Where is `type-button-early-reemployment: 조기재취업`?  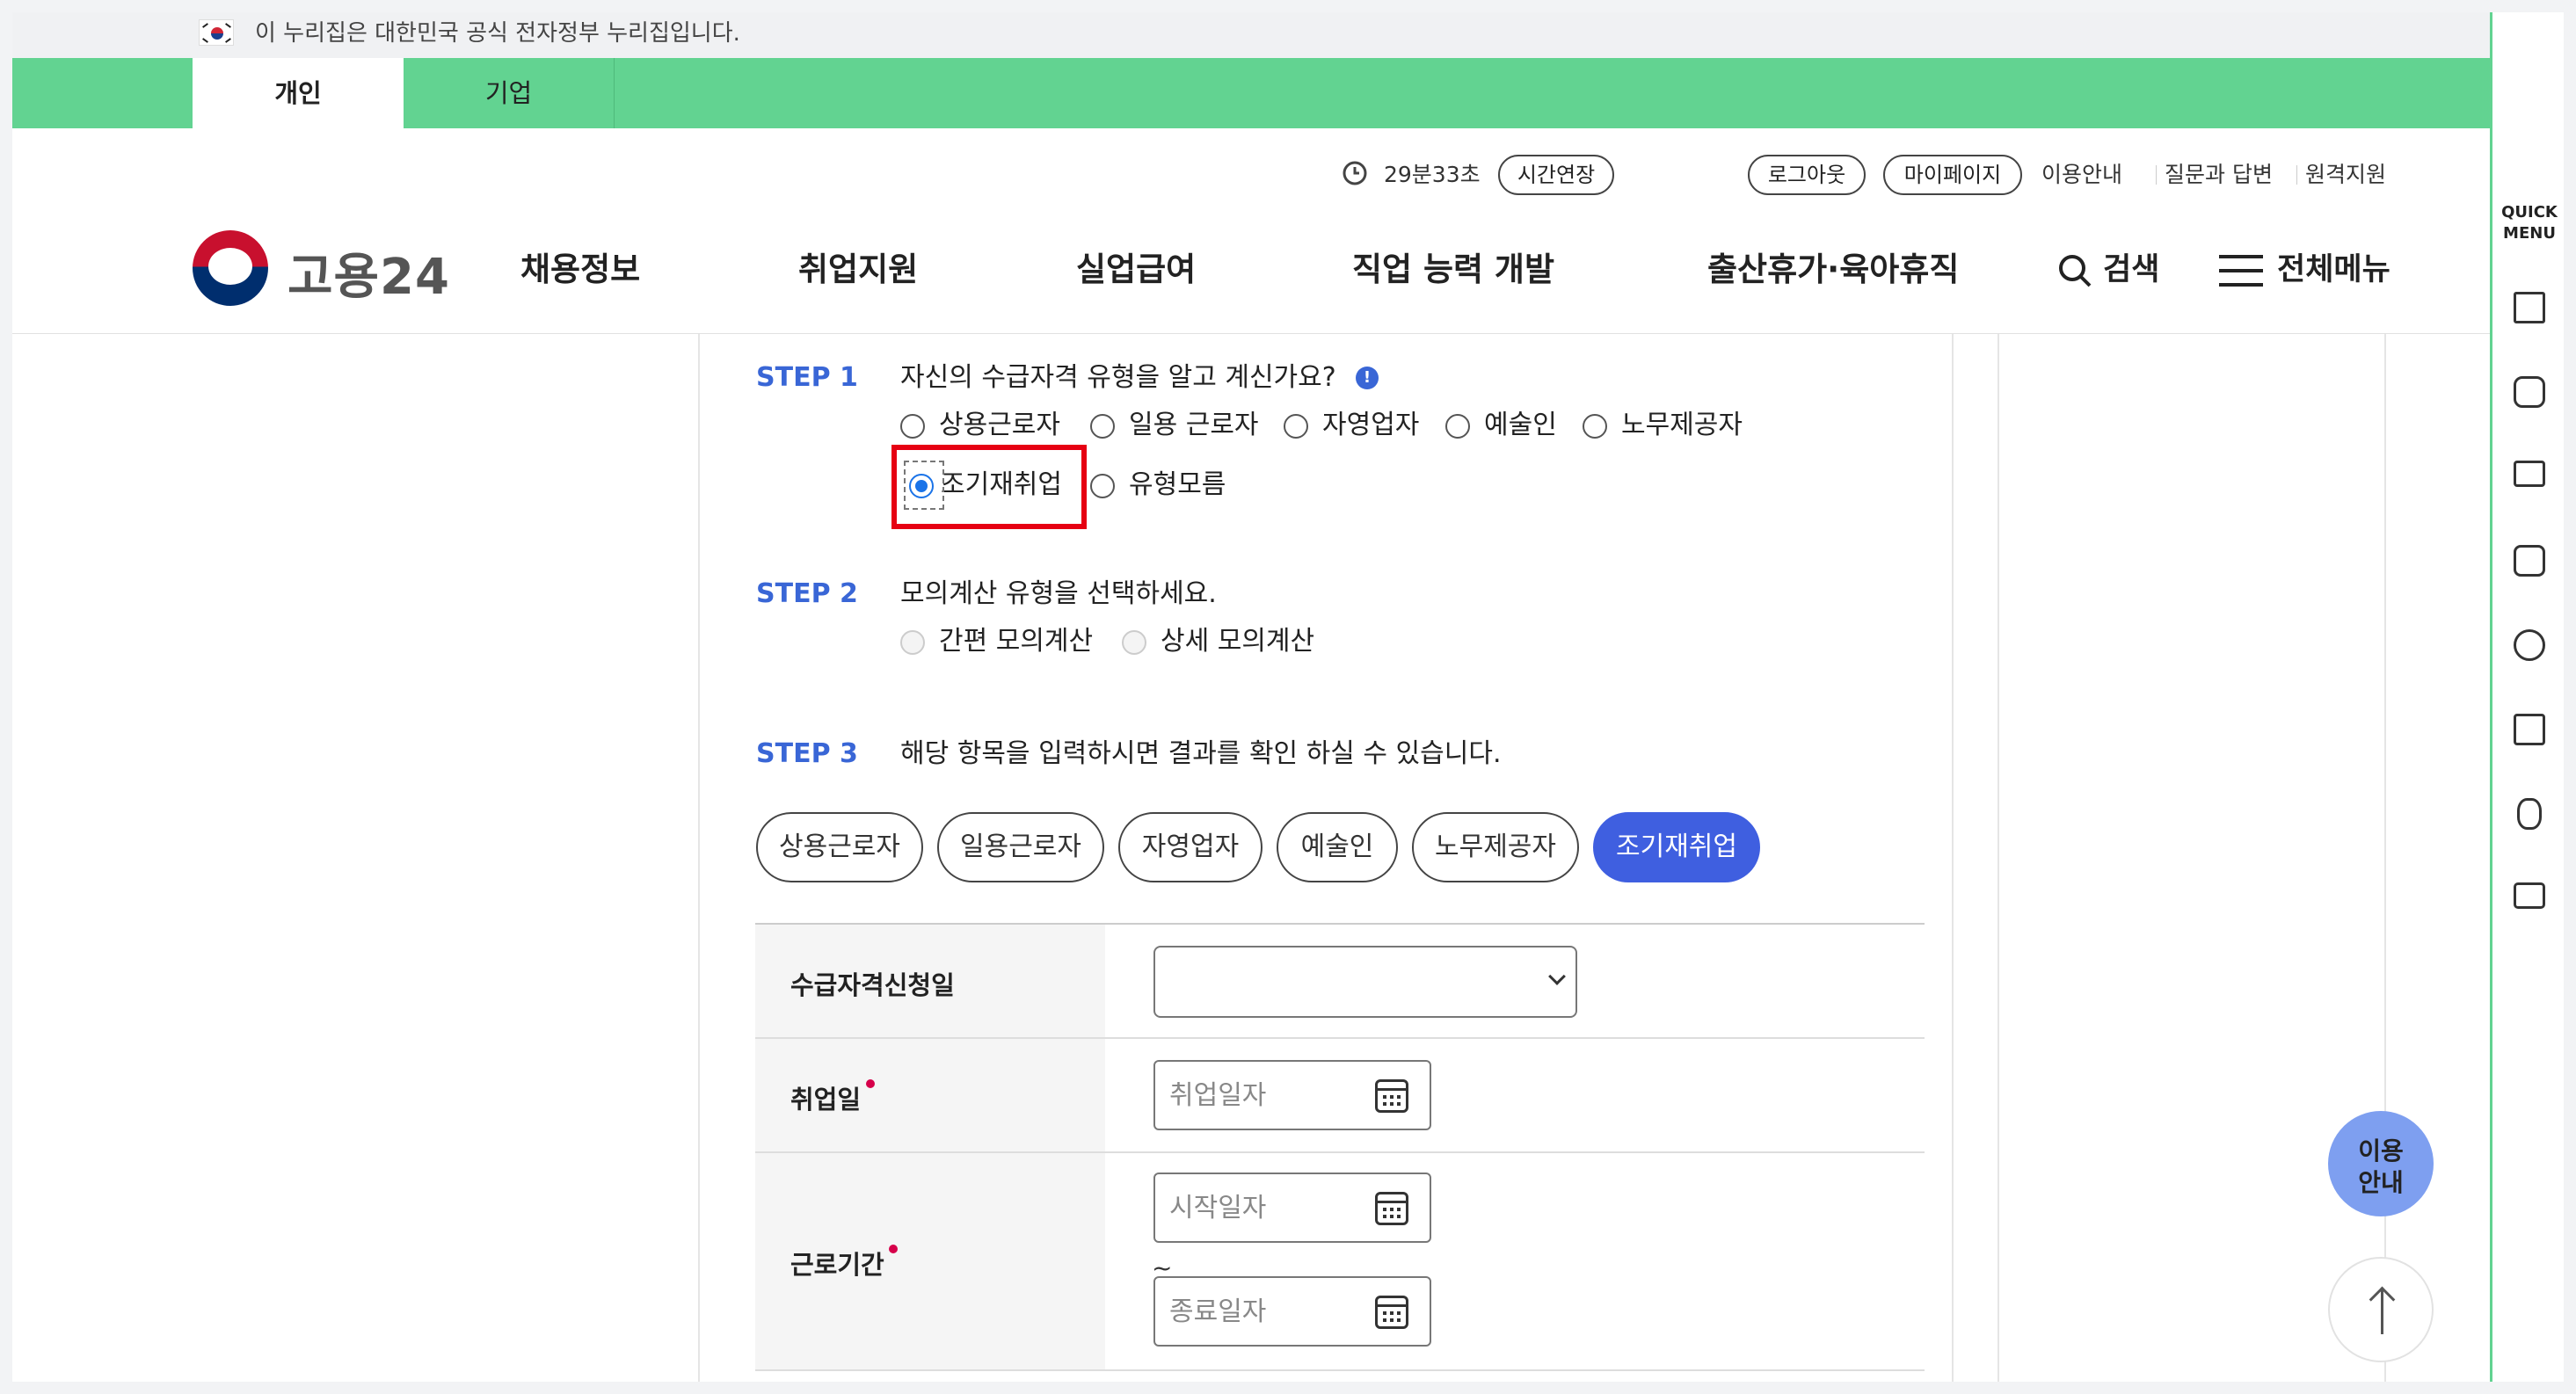
type-button-early-reemployment: 조기재취업 is located at coordinates (1676, 847).